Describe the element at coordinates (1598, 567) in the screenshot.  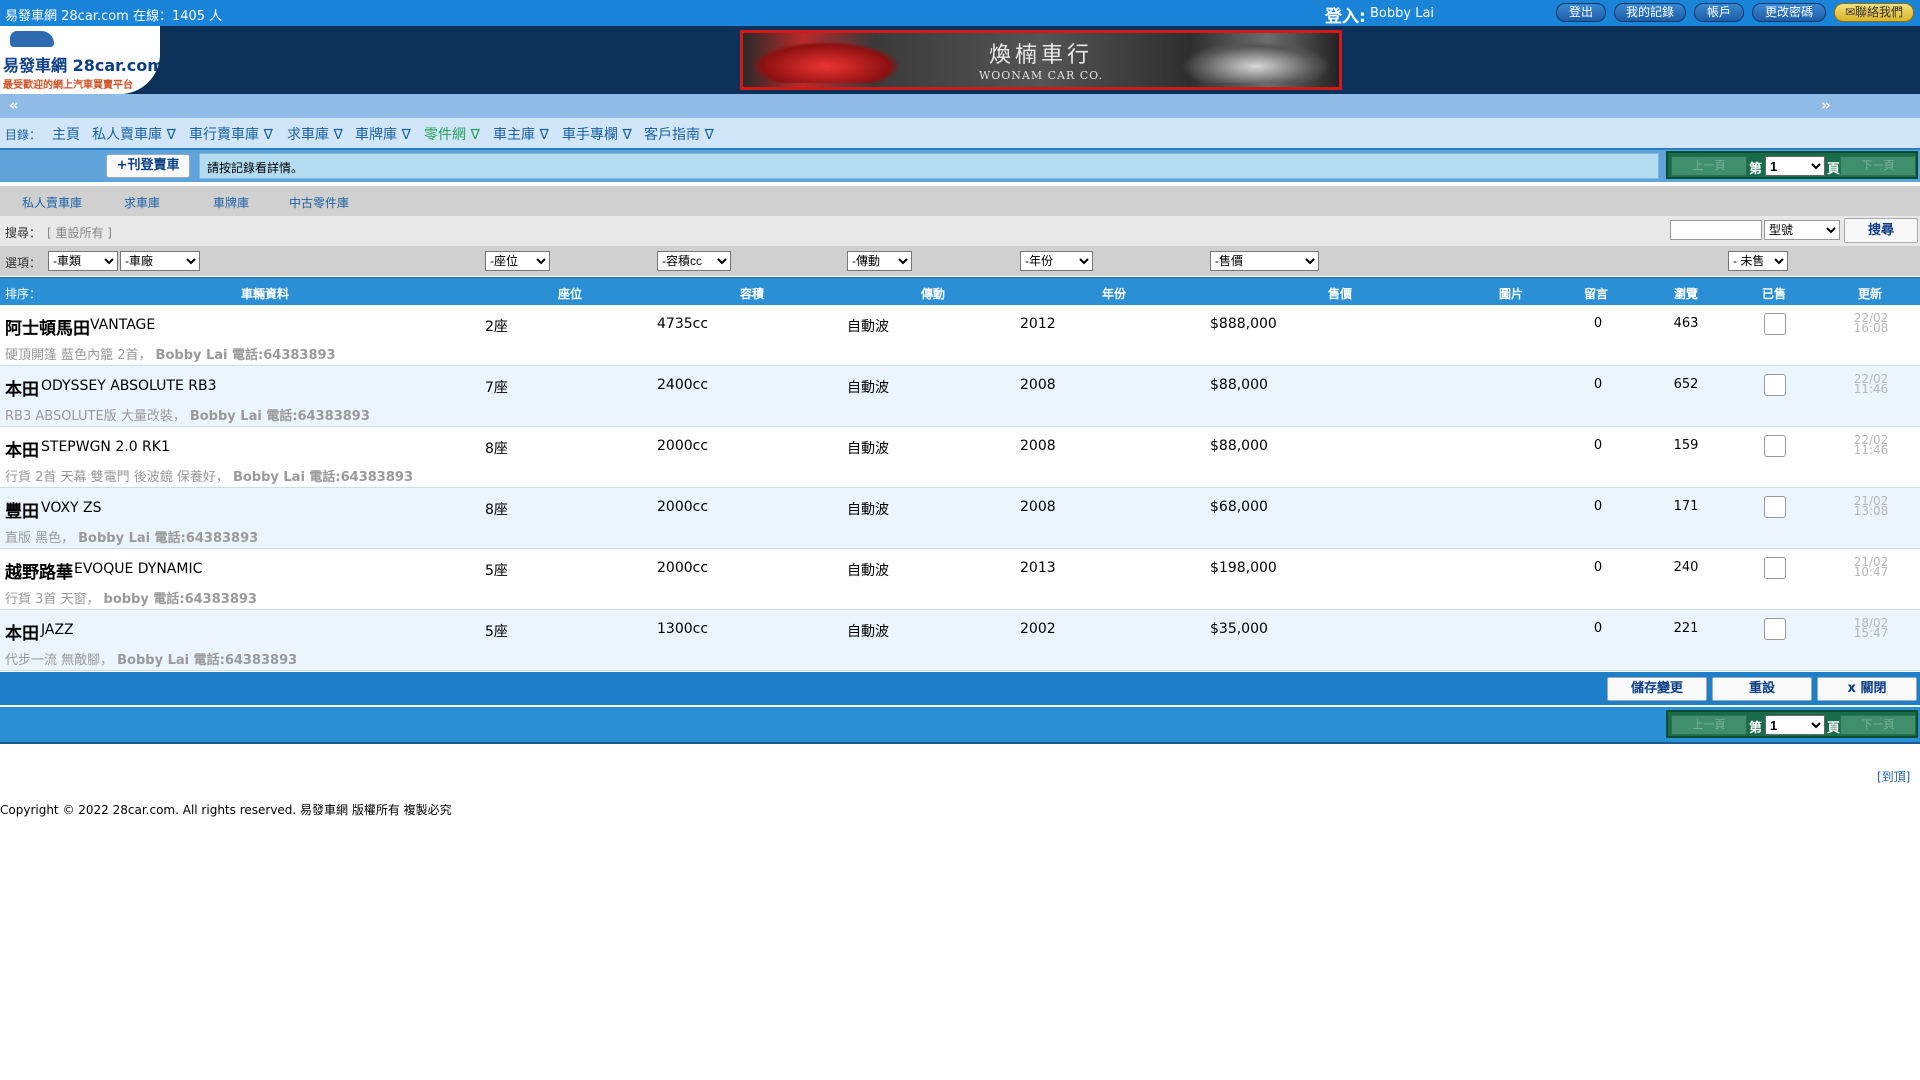
I see `comment-count: 0` at that location.